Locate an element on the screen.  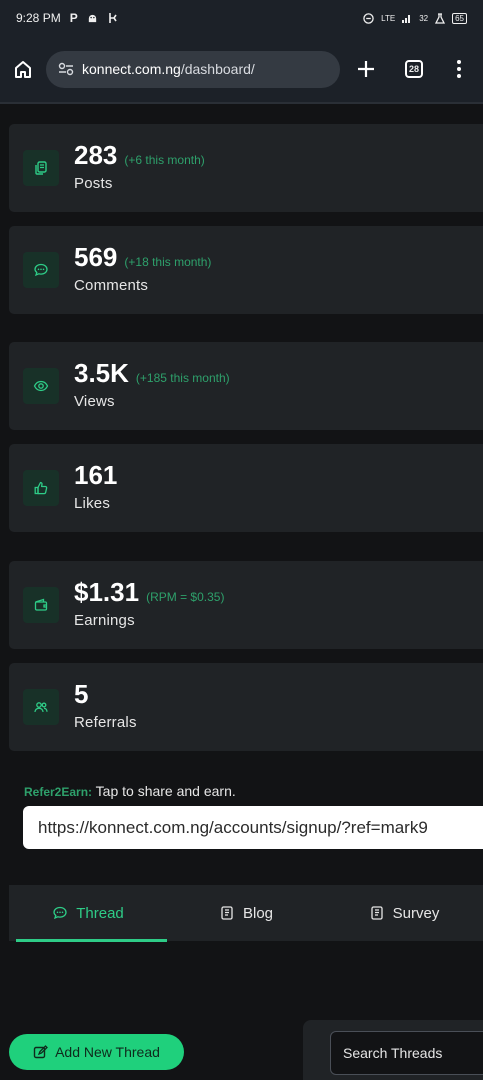
stat-label: Referrals is located at coordinates (105, 722).